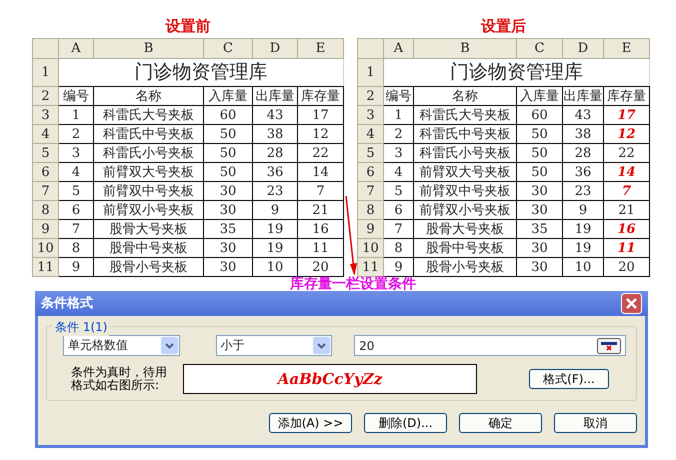 The width and height of the screenshot is (676, 460). Describe the element at coordinates (399, 115) in the screenshot. I see `table-cell: 1` at that location.